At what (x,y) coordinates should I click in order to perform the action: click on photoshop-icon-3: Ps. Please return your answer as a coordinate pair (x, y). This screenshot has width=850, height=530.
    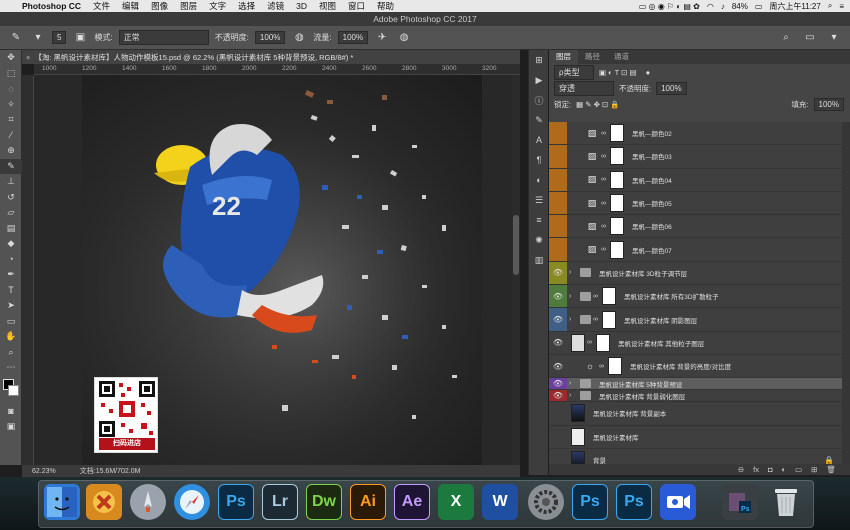
    Looking at the image, I should click on (634, 502).